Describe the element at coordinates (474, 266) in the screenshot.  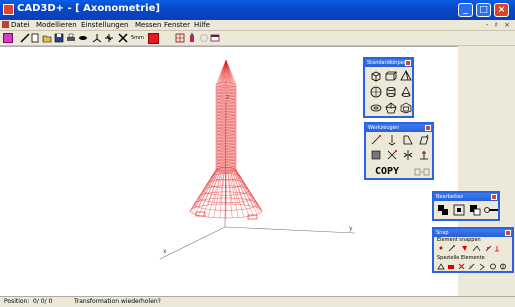
I see `snap-special-icons` at that location.